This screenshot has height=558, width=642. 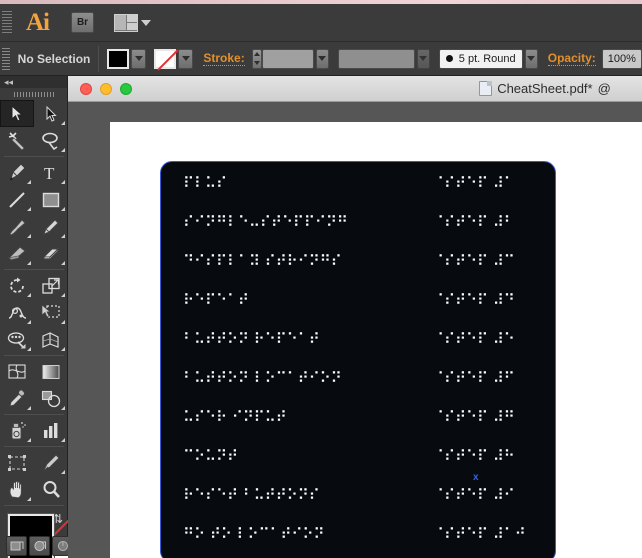 I want to click on braille-row-step: ⠈⠎⠞⠑⠏ ⠼⠊, so click(x=474, y=495).